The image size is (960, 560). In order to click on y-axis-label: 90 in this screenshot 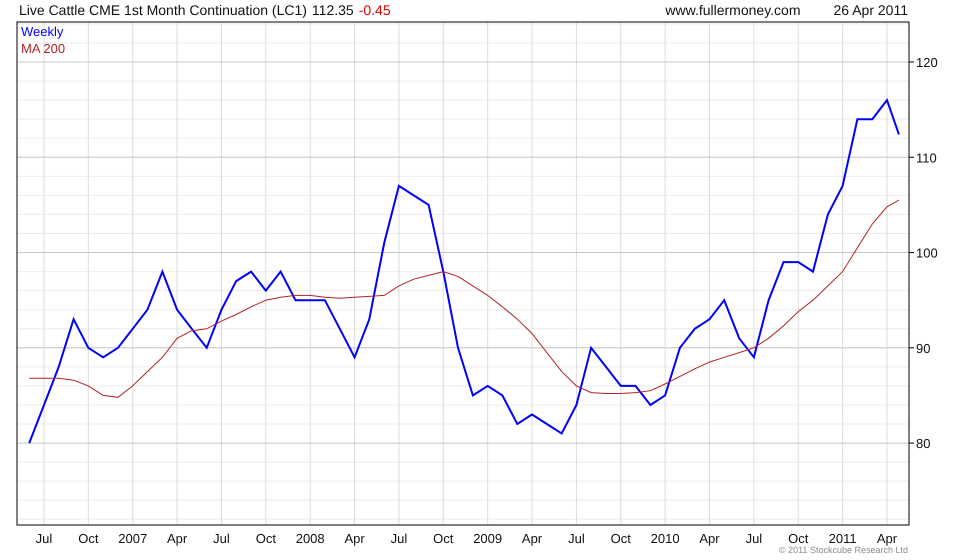, I will do `click(923, 348)`.